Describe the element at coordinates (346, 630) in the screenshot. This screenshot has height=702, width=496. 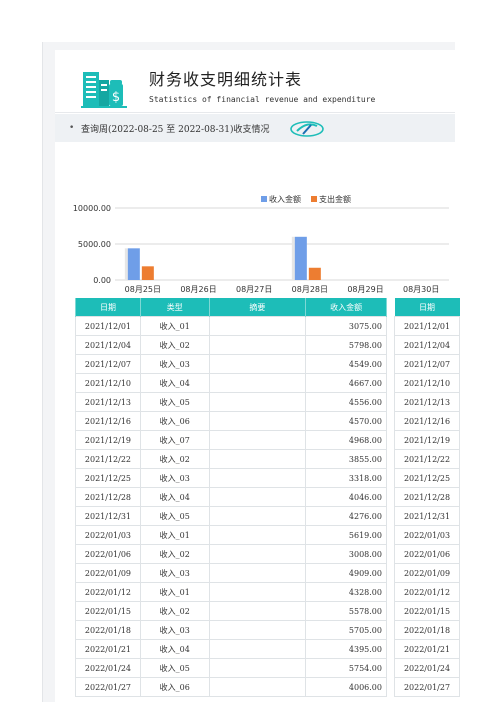
I see `cell-amount: 5705.00` at that location.